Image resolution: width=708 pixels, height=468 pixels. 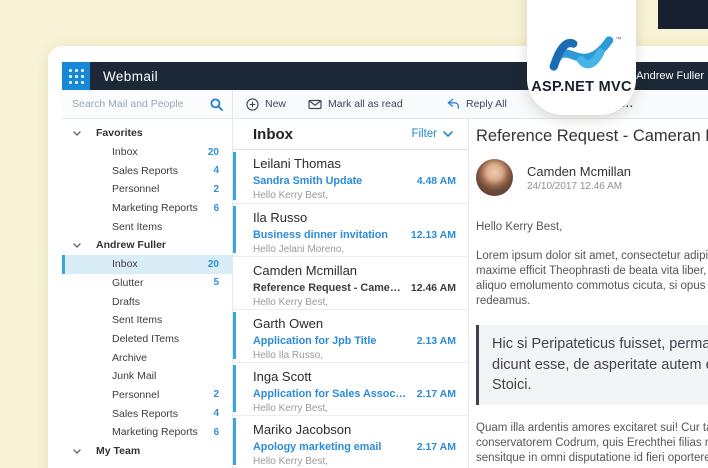 What do you see at coordinates (119, 133) in the screenshot?
I see `sidebar-section-label: Favorites` at bounding box center [119, 133].